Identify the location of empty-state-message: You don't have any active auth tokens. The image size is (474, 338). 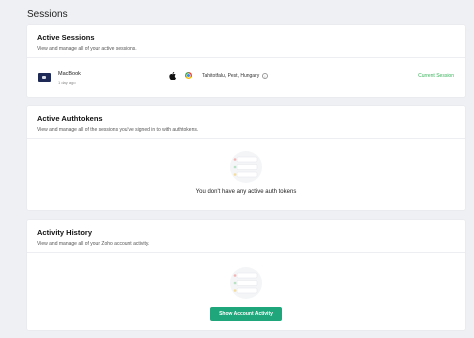
(246, 192).